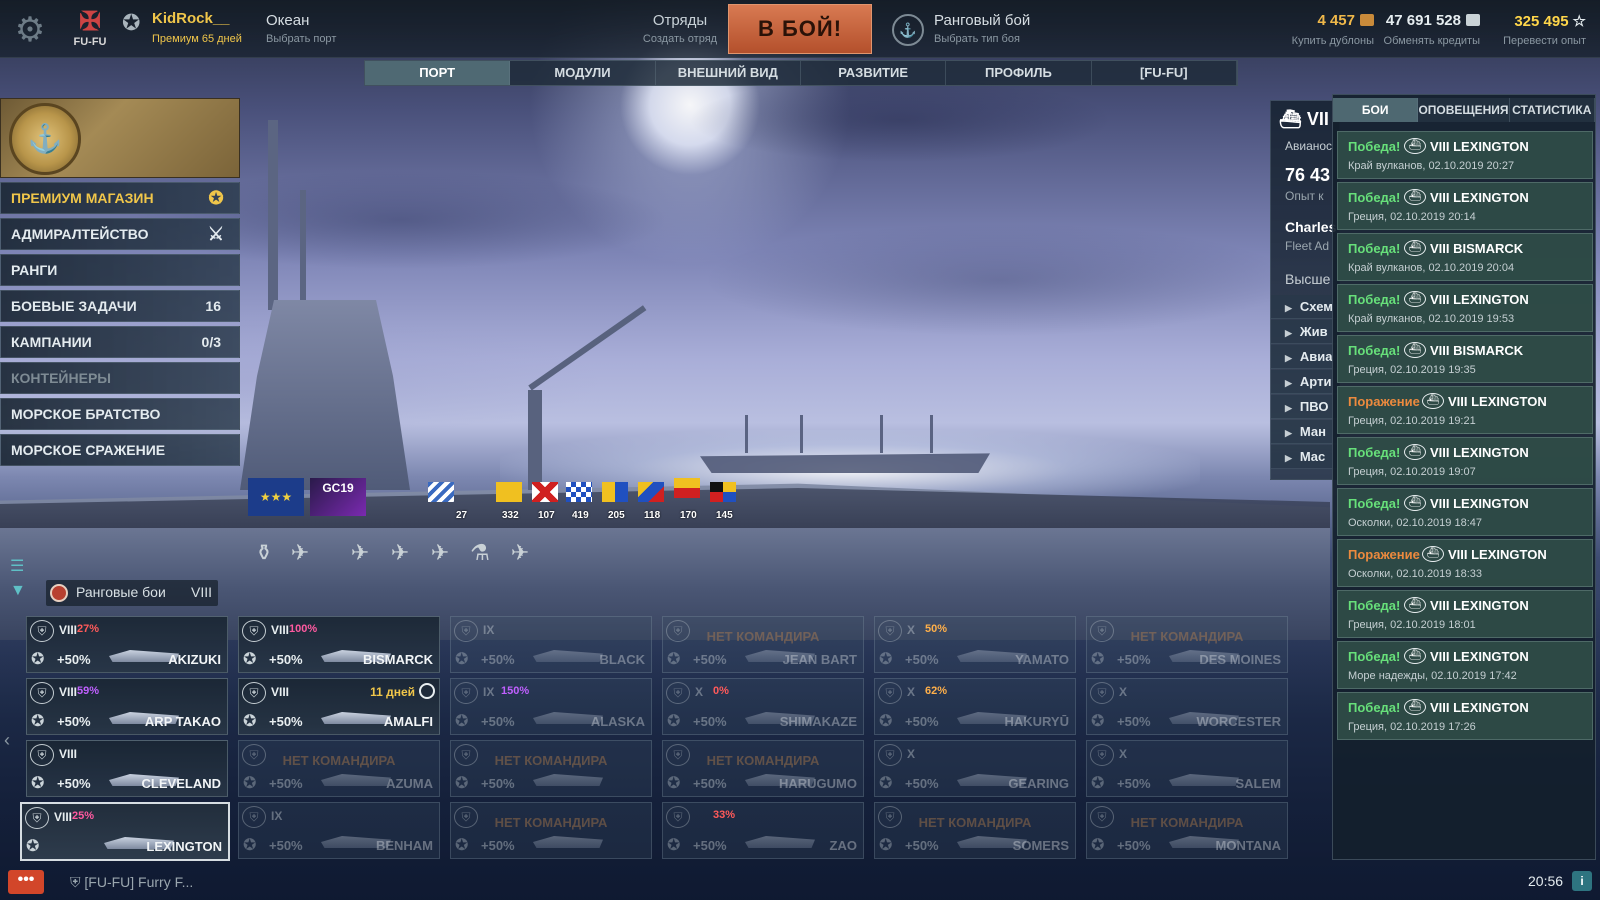  Describe the element at coordinates (763, 706) in the screenshot. I see `ship-card: ⛨ X 0% ✪ +50% SHIMAKAZE` at that location.